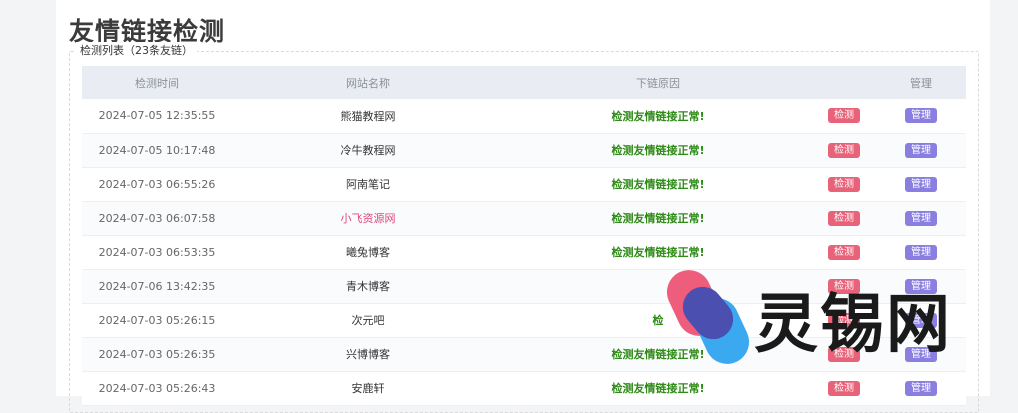 This screenshot has height=413, width=1018. What do you see at coordinates (524, 218) in the screenshot?
I see `table-row: 2024-07-03 06:07:58 小飞资源网 检测友情链接正常! 检测 管理` at bounding box center [524, 218].